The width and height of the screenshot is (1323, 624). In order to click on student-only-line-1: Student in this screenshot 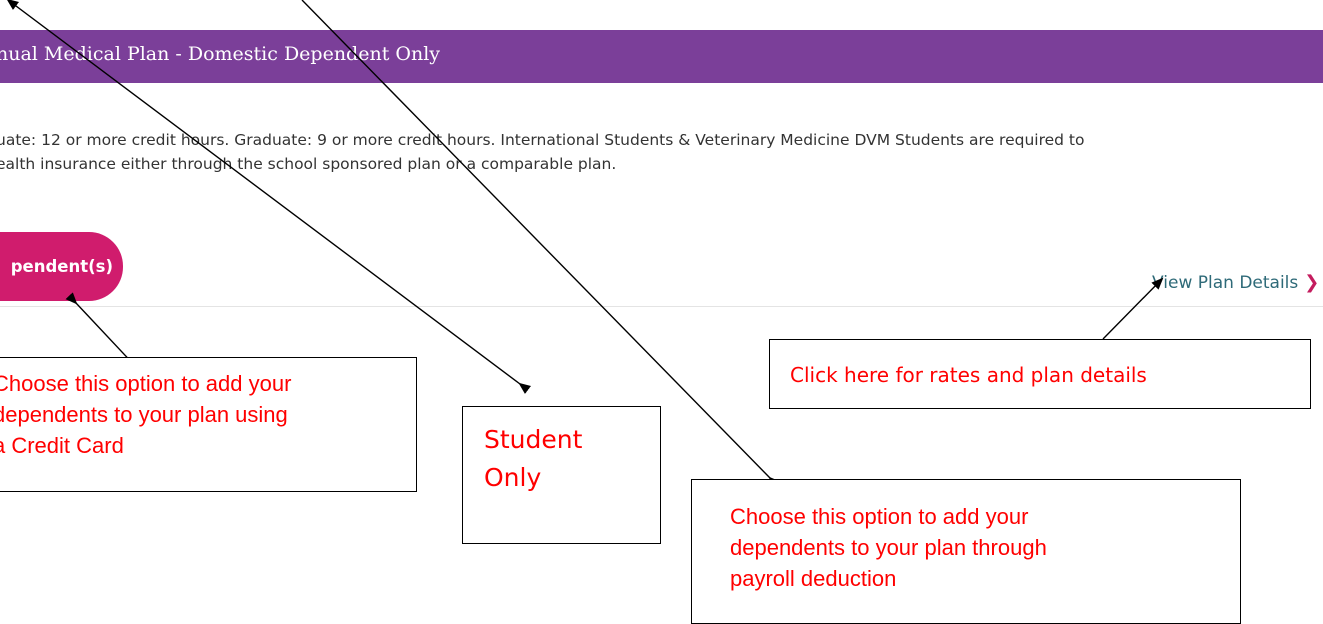, I will do `click(533, 439)`.